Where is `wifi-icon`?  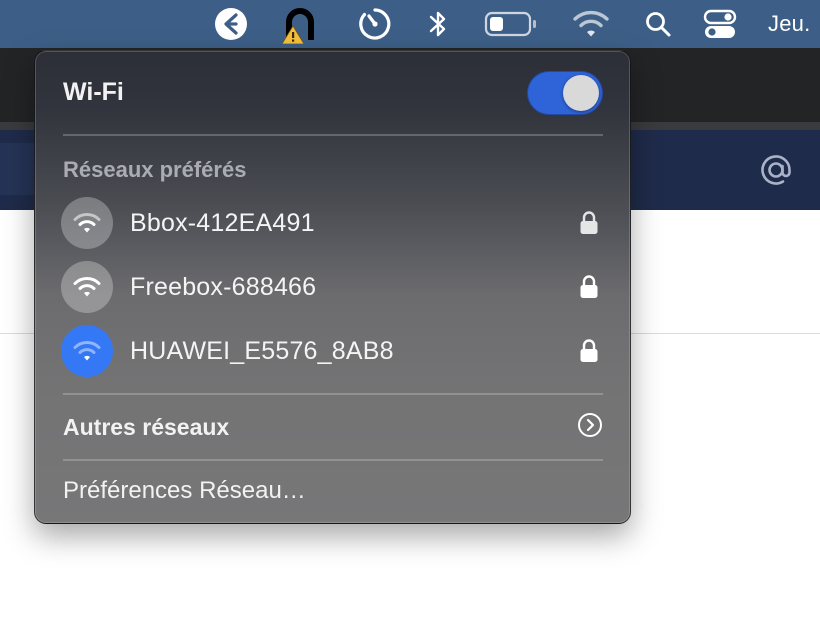
wifi-icon is located at coordinates (591, 24).